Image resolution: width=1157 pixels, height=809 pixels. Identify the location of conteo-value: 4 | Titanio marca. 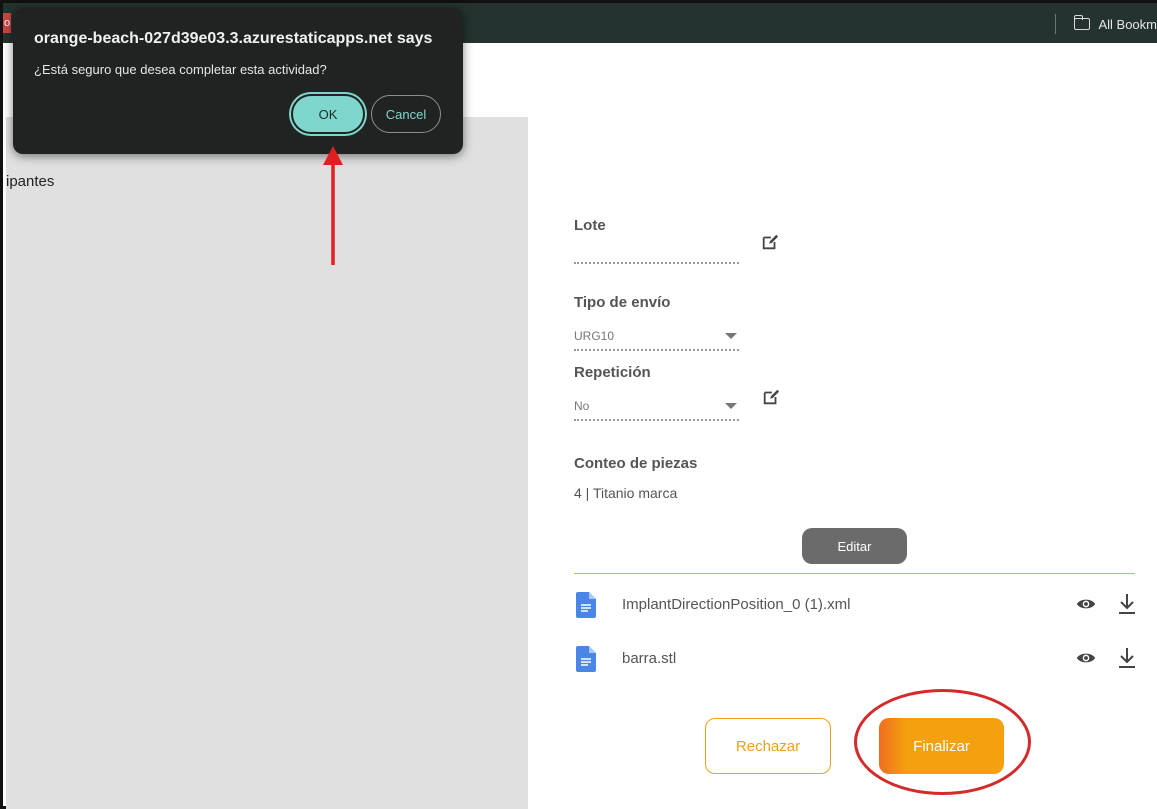
(626, 493).